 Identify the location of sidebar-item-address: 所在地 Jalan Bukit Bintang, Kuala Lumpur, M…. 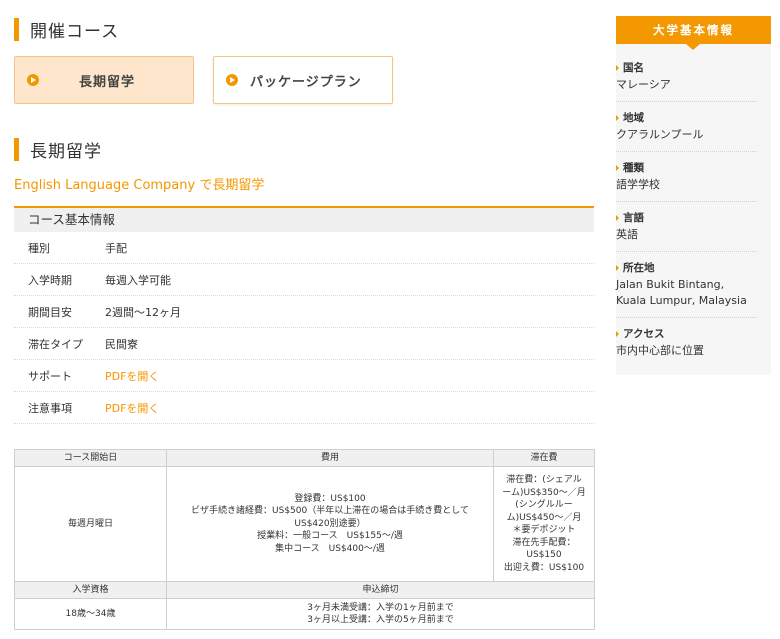
(686, 285).